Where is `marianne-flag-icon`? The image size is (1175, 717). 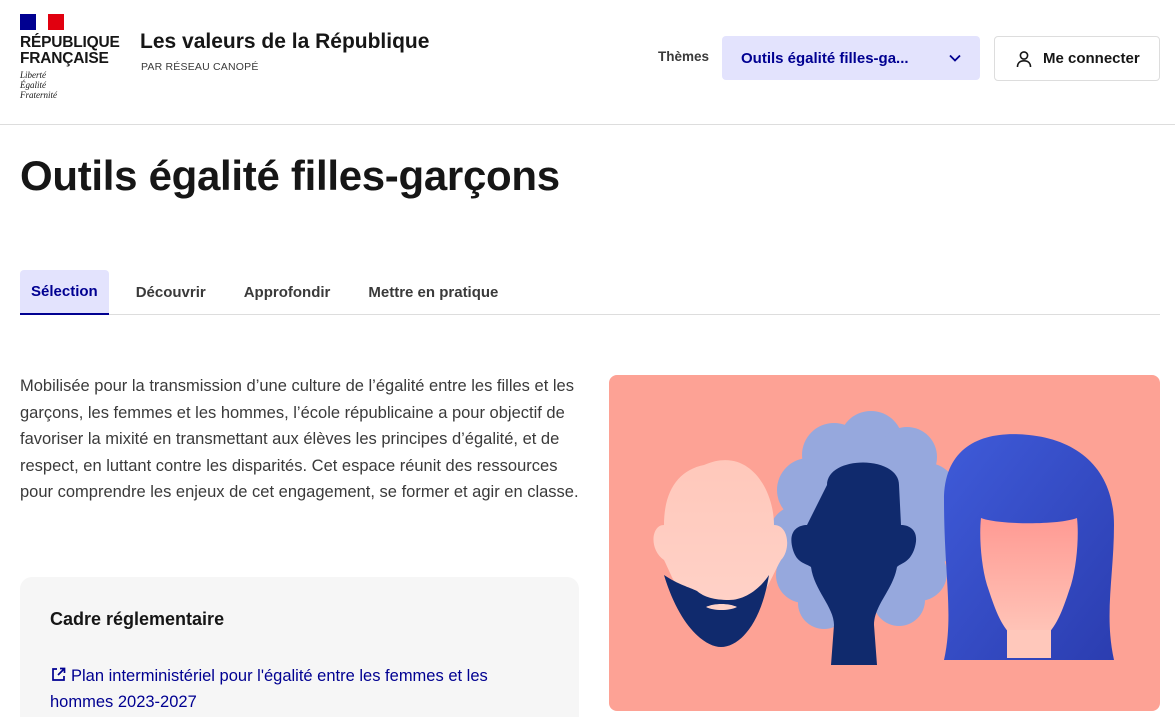 marianne-flag-icon is located at coordinates (42, 22).